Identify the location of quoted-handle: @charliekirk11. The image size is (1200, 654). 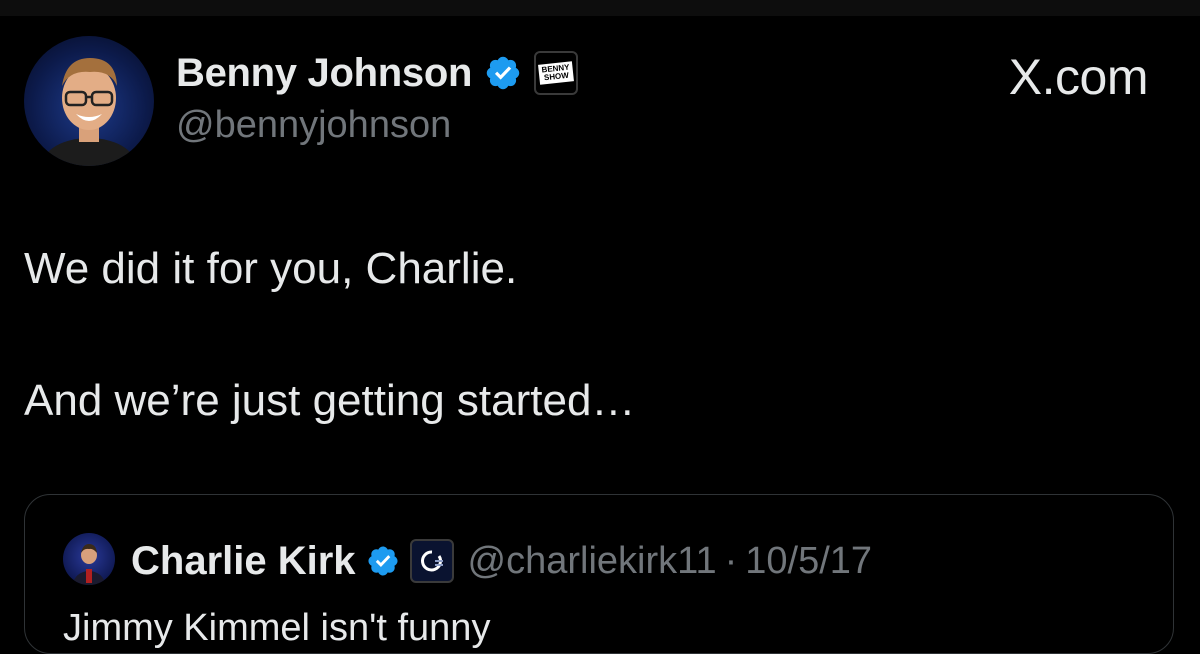
(592, 561).